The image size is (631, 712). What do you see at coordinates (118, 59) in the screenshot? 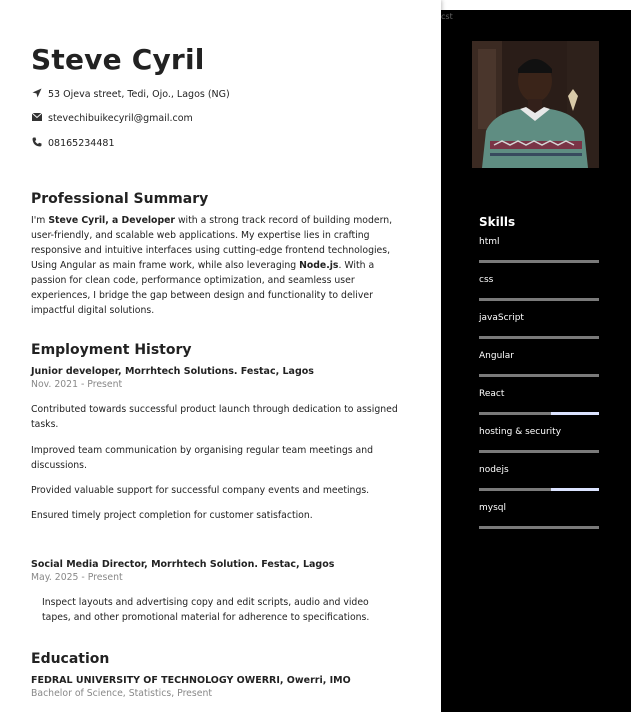
I see `resume-name: Steve Cyril` at bounding box center [118, 59].